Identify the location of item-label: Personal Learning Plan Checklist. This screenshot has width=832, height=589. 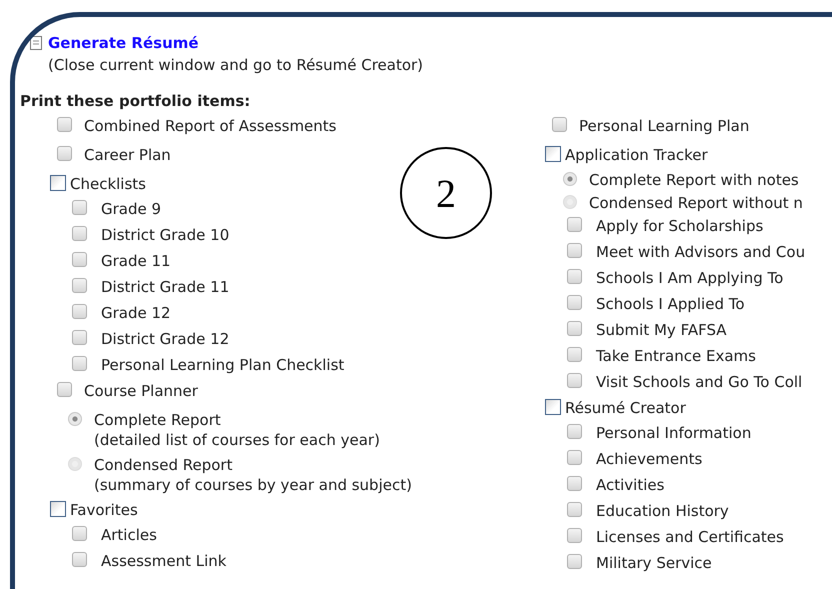
(222, 365).